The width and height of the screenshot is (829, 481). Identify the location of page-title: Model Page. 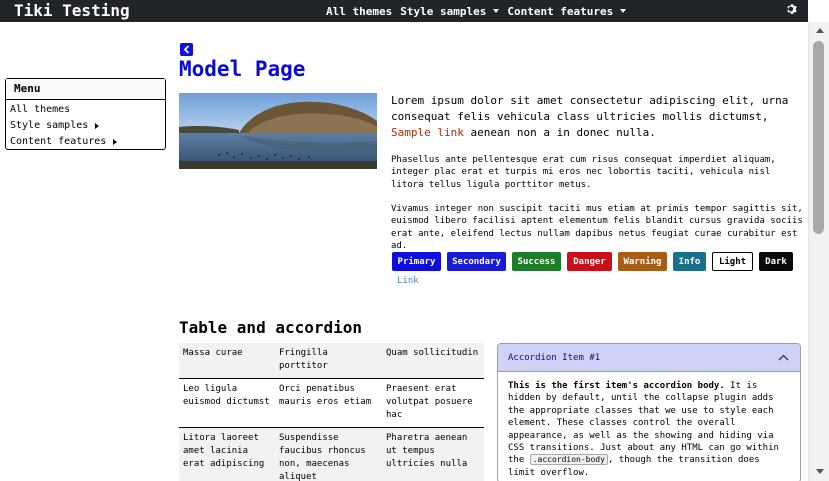
(242, 69).